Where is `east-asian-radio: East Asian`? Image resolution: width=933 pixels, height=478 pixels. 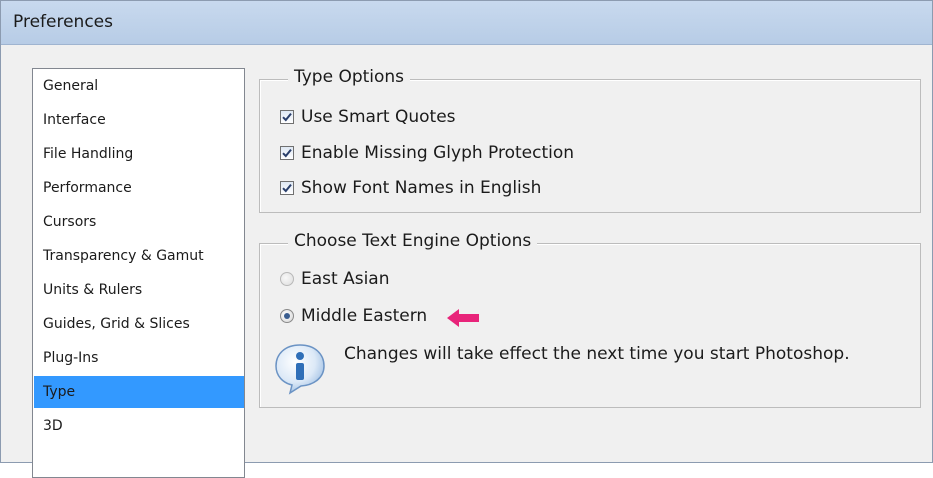 east-asian-radio: East Asian is located at coordinates (350, 279).